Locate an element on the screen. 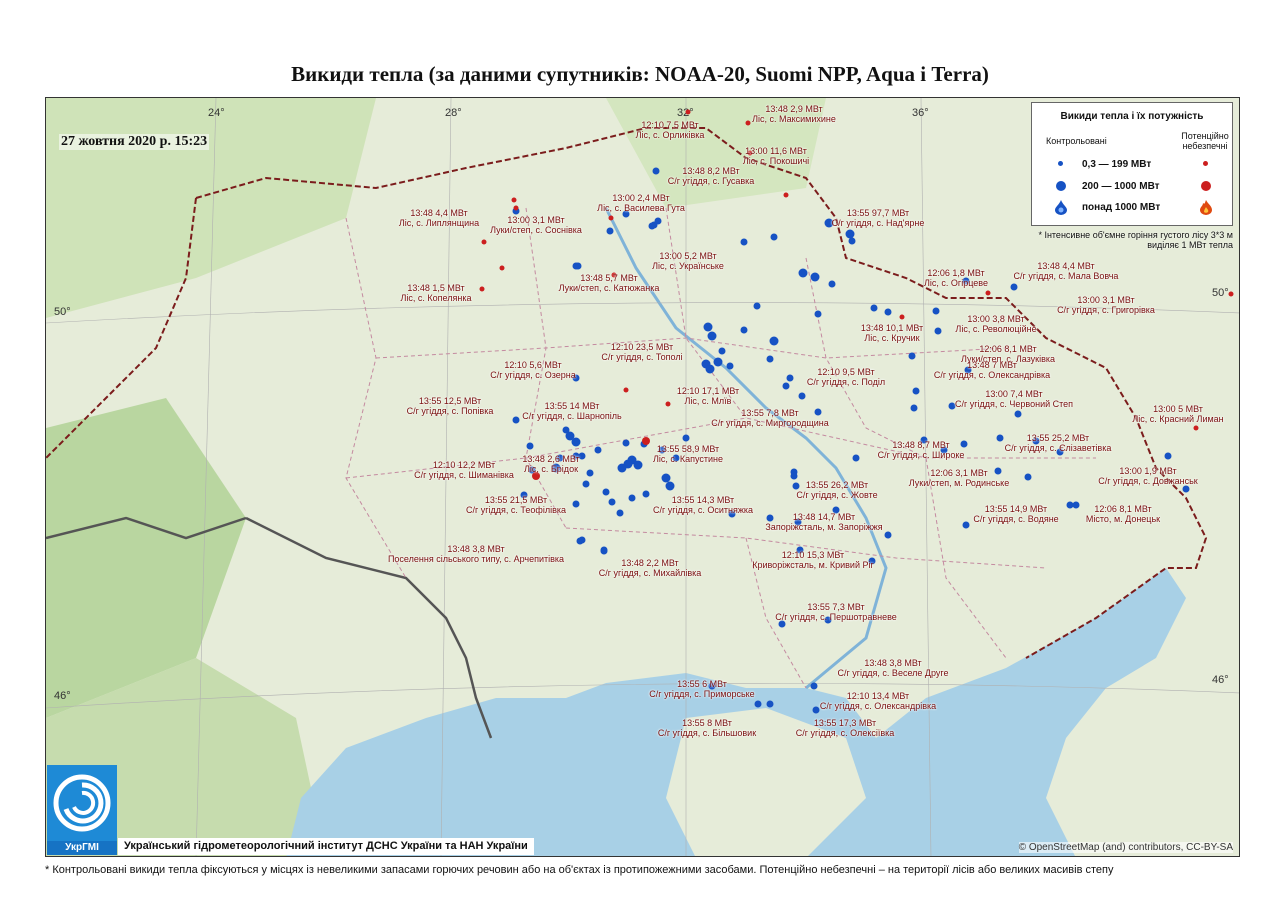  fire-label: 13:55 21,5 МВт С/г угіддя, с. Теофілівка is located at coordinates (516, 505).